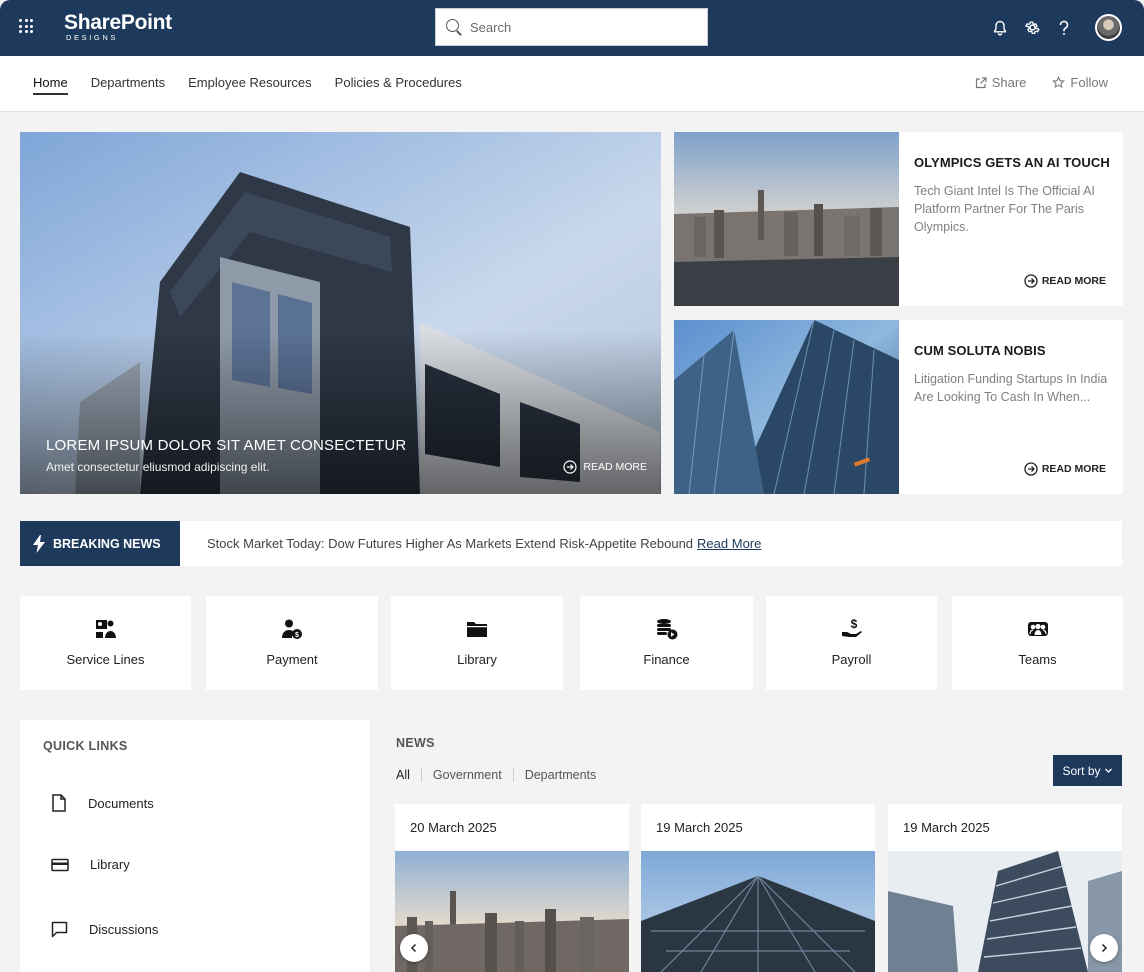 This screenshot has width=1144, height=972. Describe the element at coordinates (851, 643) in the screenshot. I see `tile-payroll: $ Payroll` at that location.